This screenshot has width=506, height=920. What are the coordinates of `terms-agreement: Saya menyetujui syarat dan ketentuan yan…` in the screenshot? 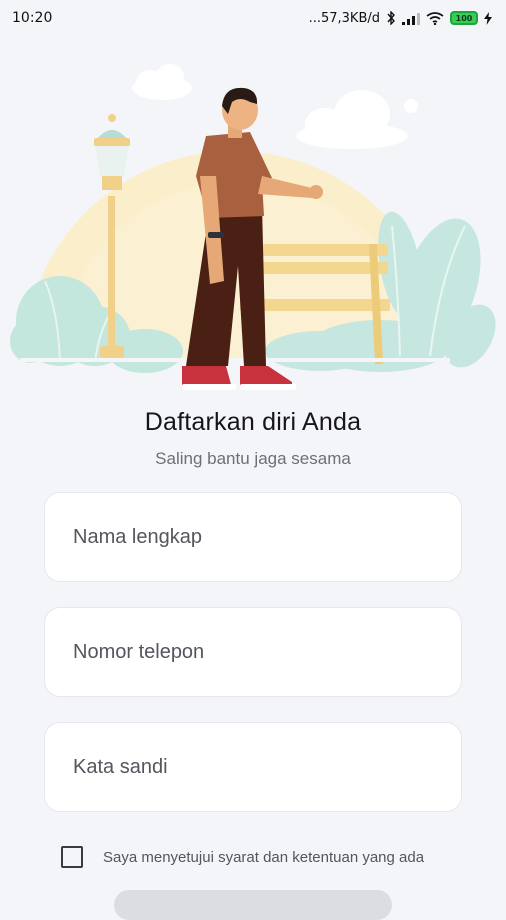 It's located at (242, 857).